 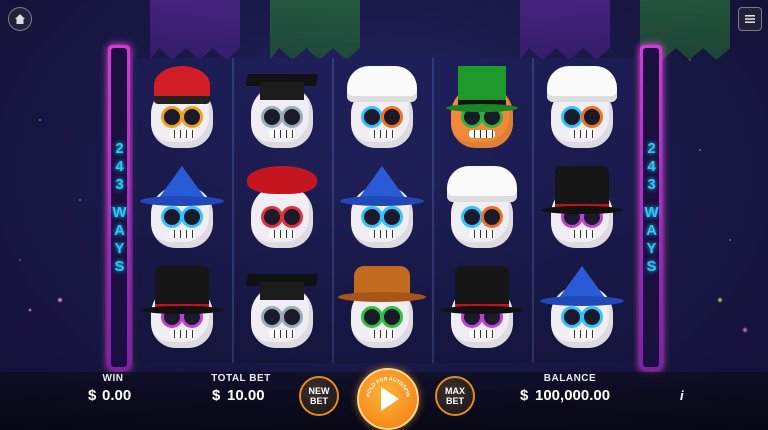 What do you see at coordinates (570, 378) in the screenshot?
I see `balance-label: BALANCE` at bounding box center [570, 378].